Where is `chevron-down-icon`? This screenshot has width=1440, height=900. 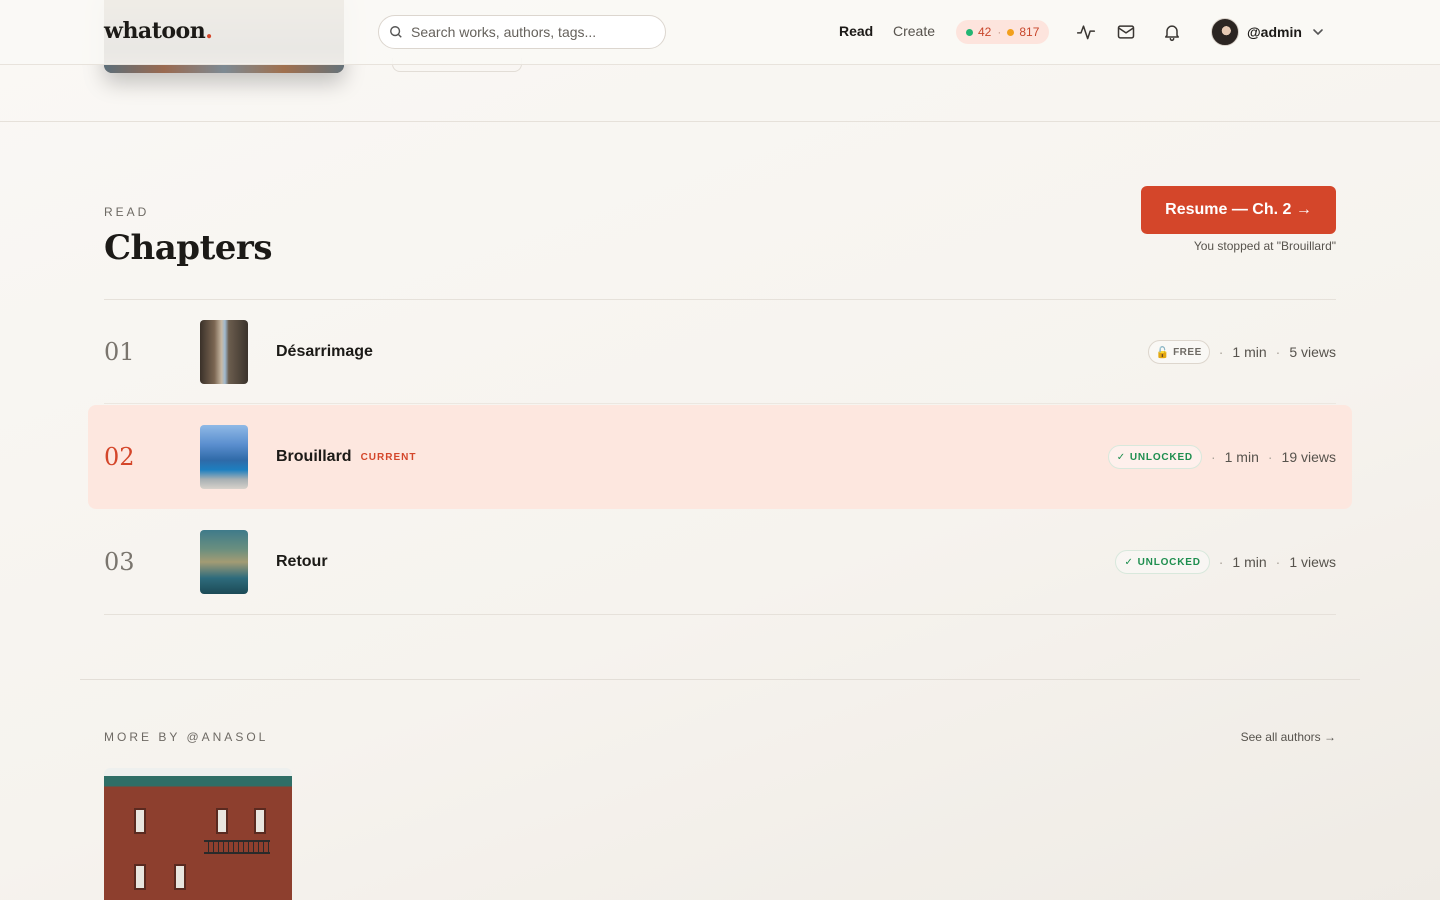
chevron-down-icon is located at coordinates (1318, 32).